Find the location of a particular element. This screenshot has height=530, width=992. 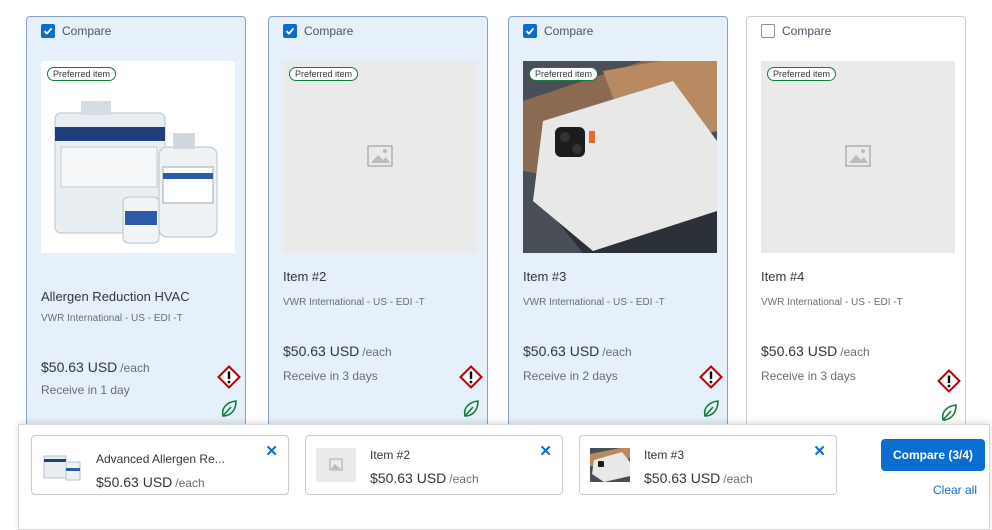

product-title: Allergen Reduction HVAC is located at coordinates (115, 296).